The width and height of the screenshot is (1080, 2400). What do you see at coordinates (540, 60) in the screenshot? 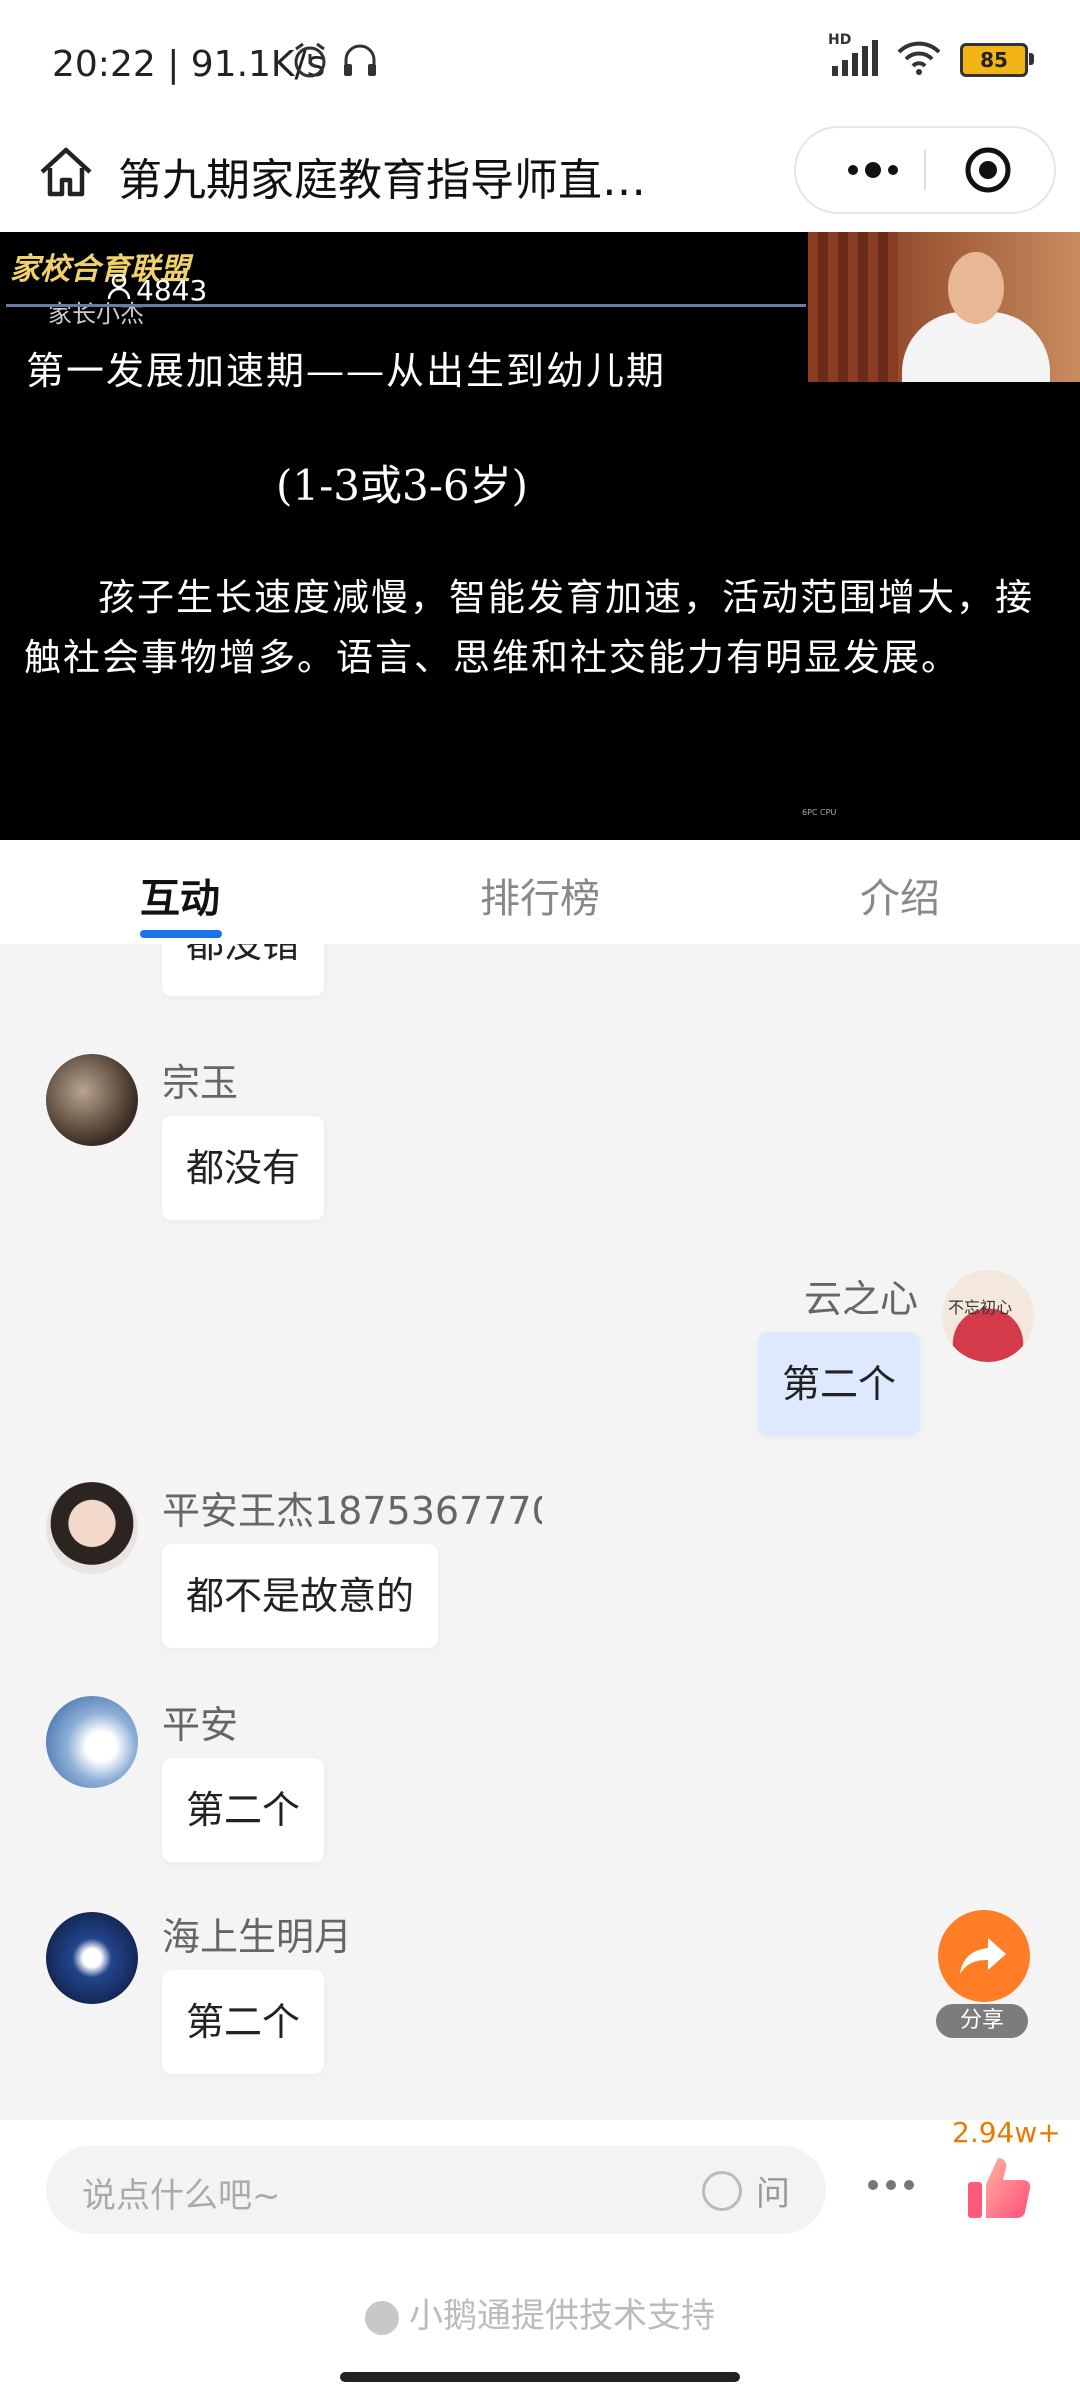
I see `status-bar: 20:22 | 91.1K/s HD 85` at bounding box center [540, 60].